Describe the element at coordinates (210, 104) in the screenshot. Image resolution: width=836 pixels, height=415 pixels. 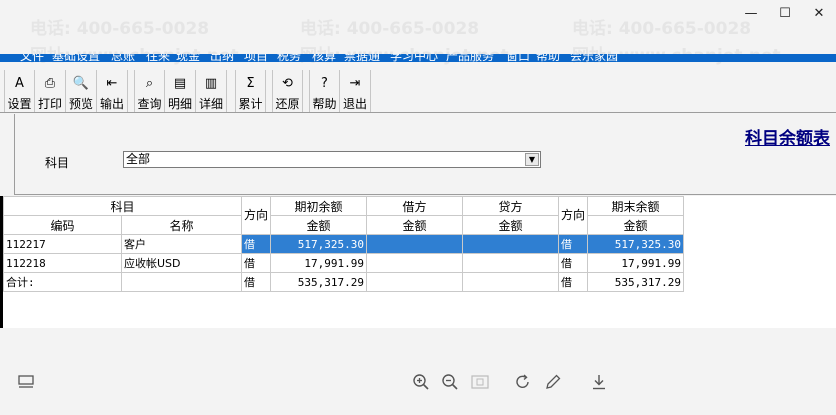
I see `breakdown-label: 详细` at that location.